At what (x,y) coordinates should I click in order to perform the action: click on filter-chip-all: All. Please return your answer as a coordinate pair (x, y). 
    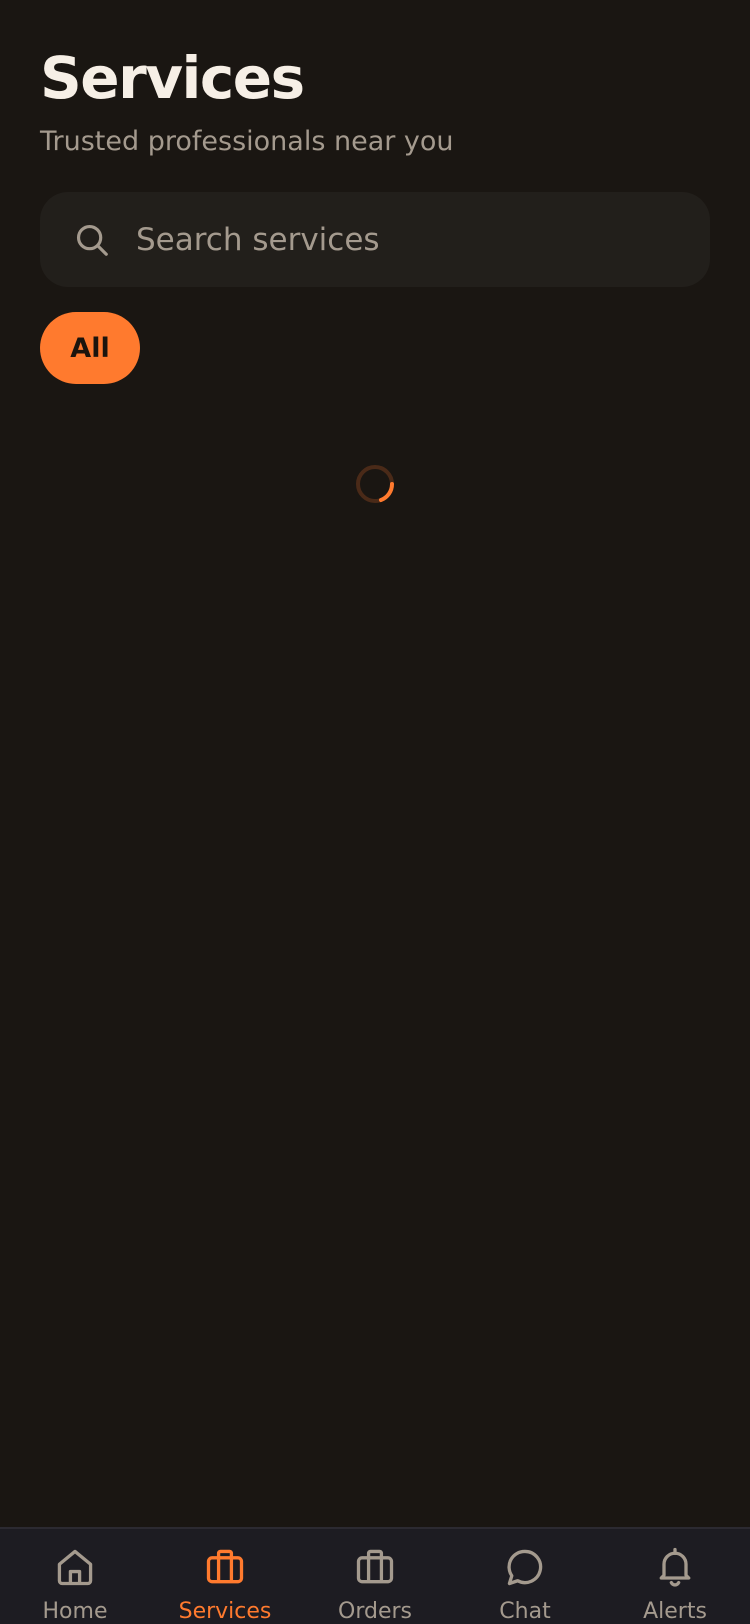
    Looking at the image, I should click on (90, 348).